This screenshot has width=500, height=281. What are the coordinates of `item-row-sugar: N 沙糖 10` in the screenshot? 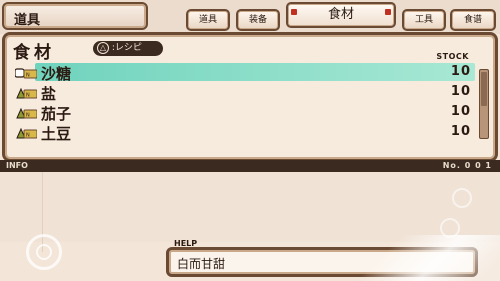 It's located at (243, 73).